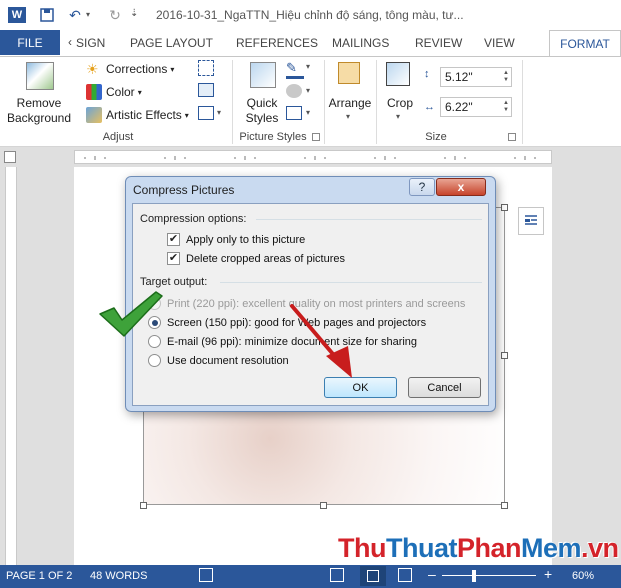 The width and height of the screenshot is (621, 588). What do you see at coordinates (219, 112) in the screenshot?
I see `reset-dropdown-icon: ▾` at bounding box center [219, 112].